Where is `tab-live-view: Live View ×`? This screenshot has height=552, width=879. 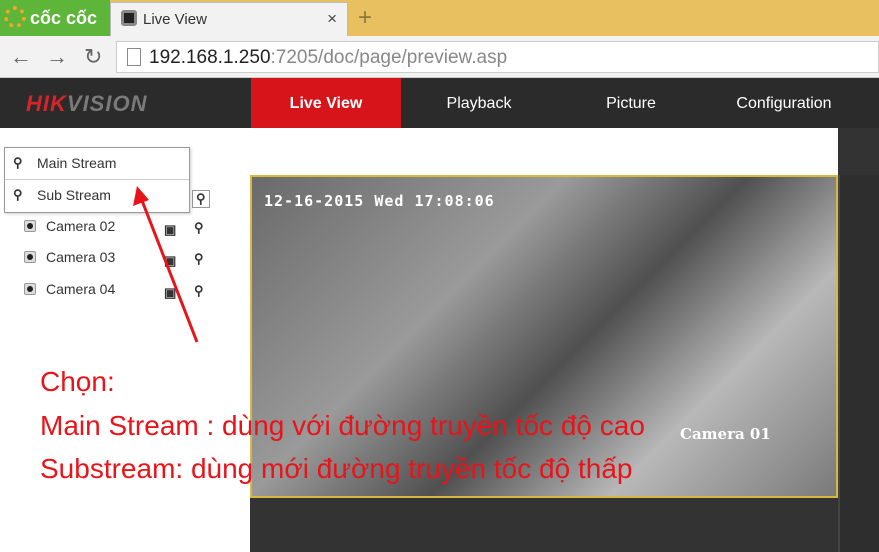 tab-live-view: Live View × is located at coordinates (229, 19).